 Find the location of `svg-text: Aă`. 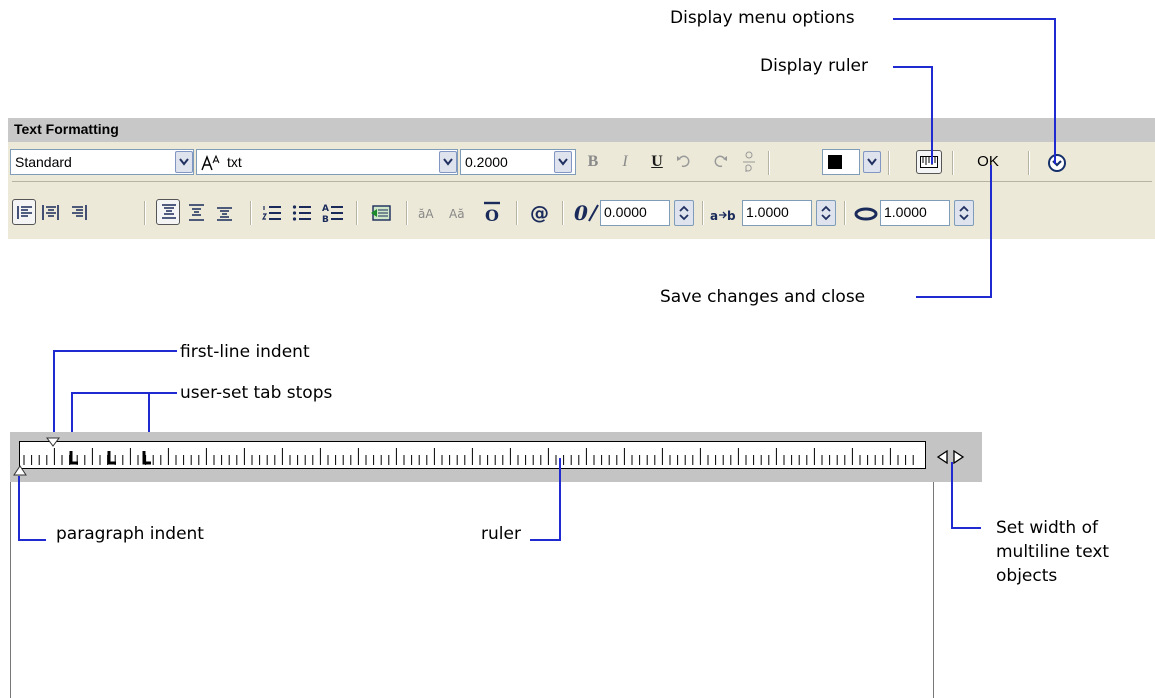

svg-text: Aă is located at coordinates (457, 214).